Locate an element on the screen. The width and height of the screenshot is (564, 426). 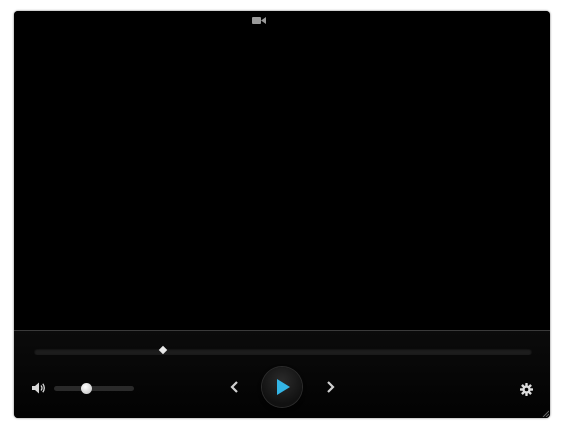
speaker-icon is located at coordinates (39, 388).